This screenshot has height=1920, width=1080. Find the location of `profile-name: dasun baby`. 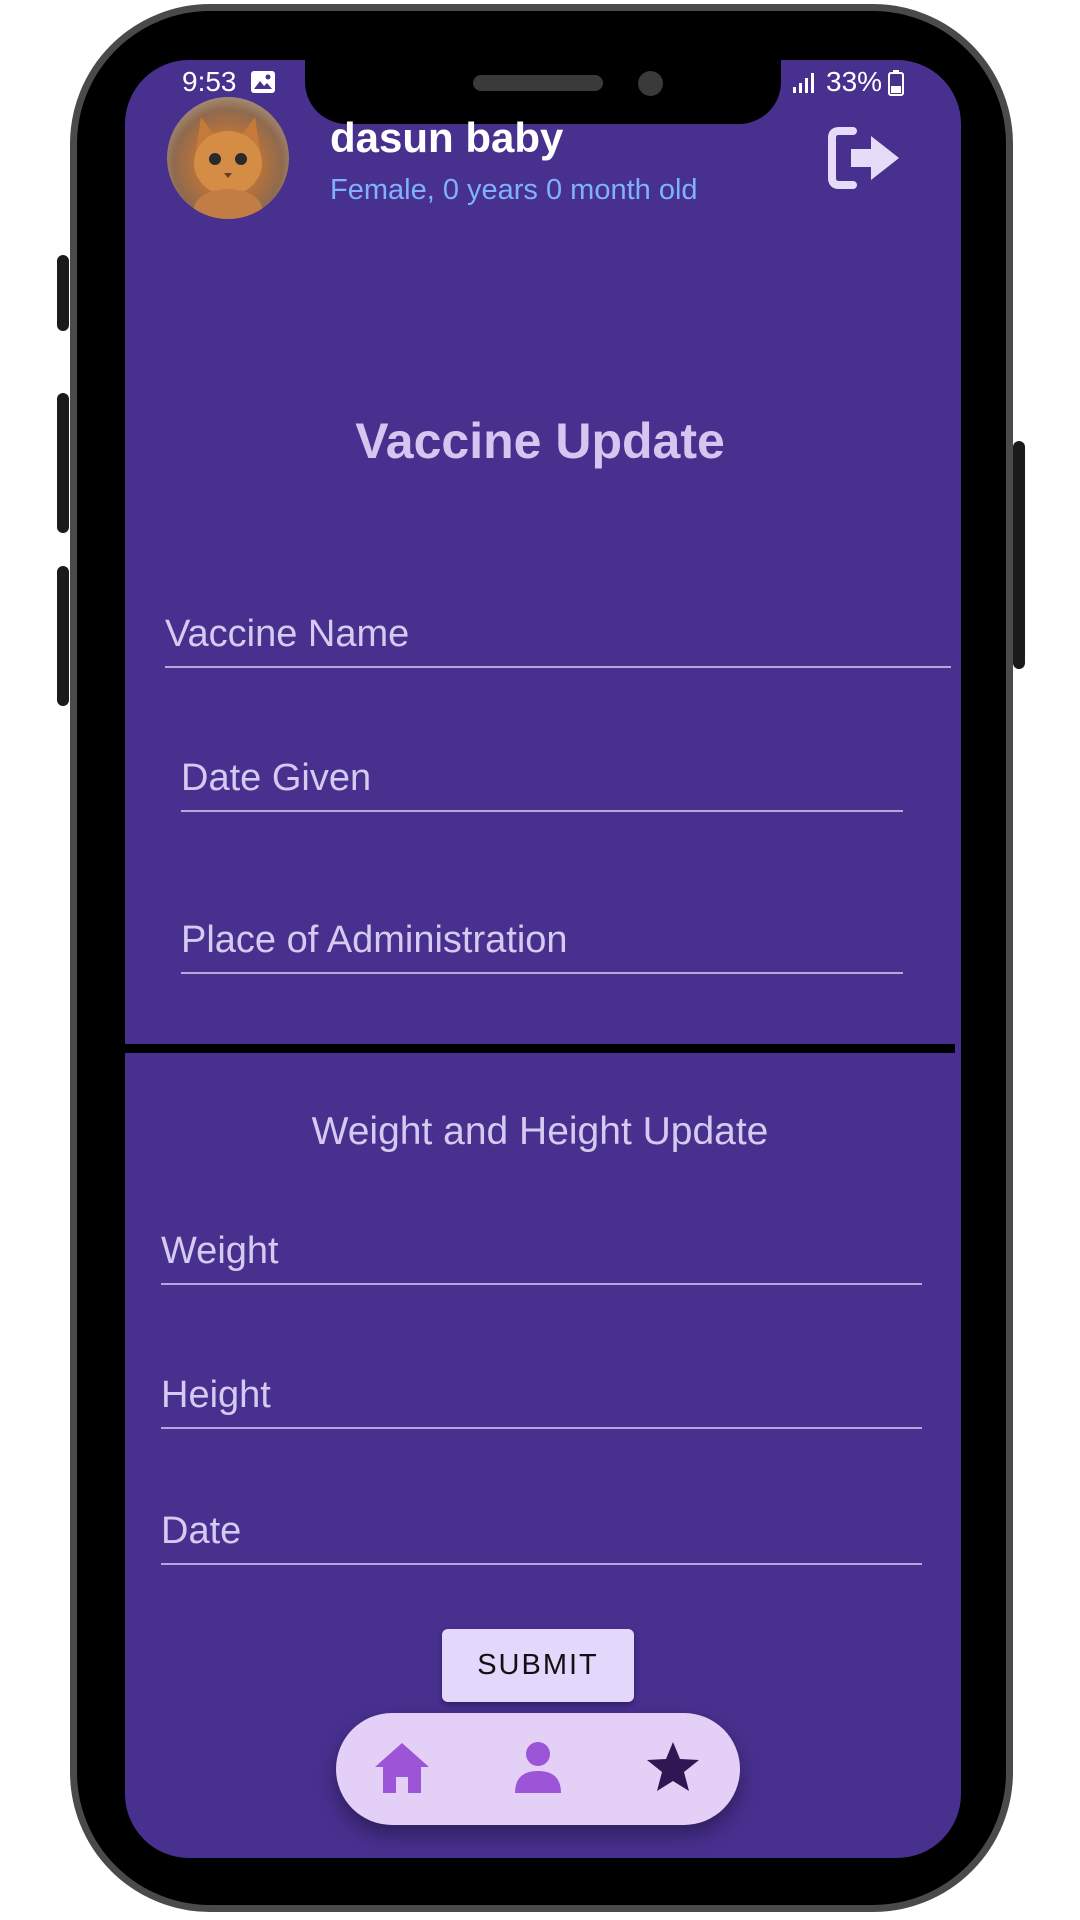

profile-name: dasun baby is located at coordinates (447, 137).